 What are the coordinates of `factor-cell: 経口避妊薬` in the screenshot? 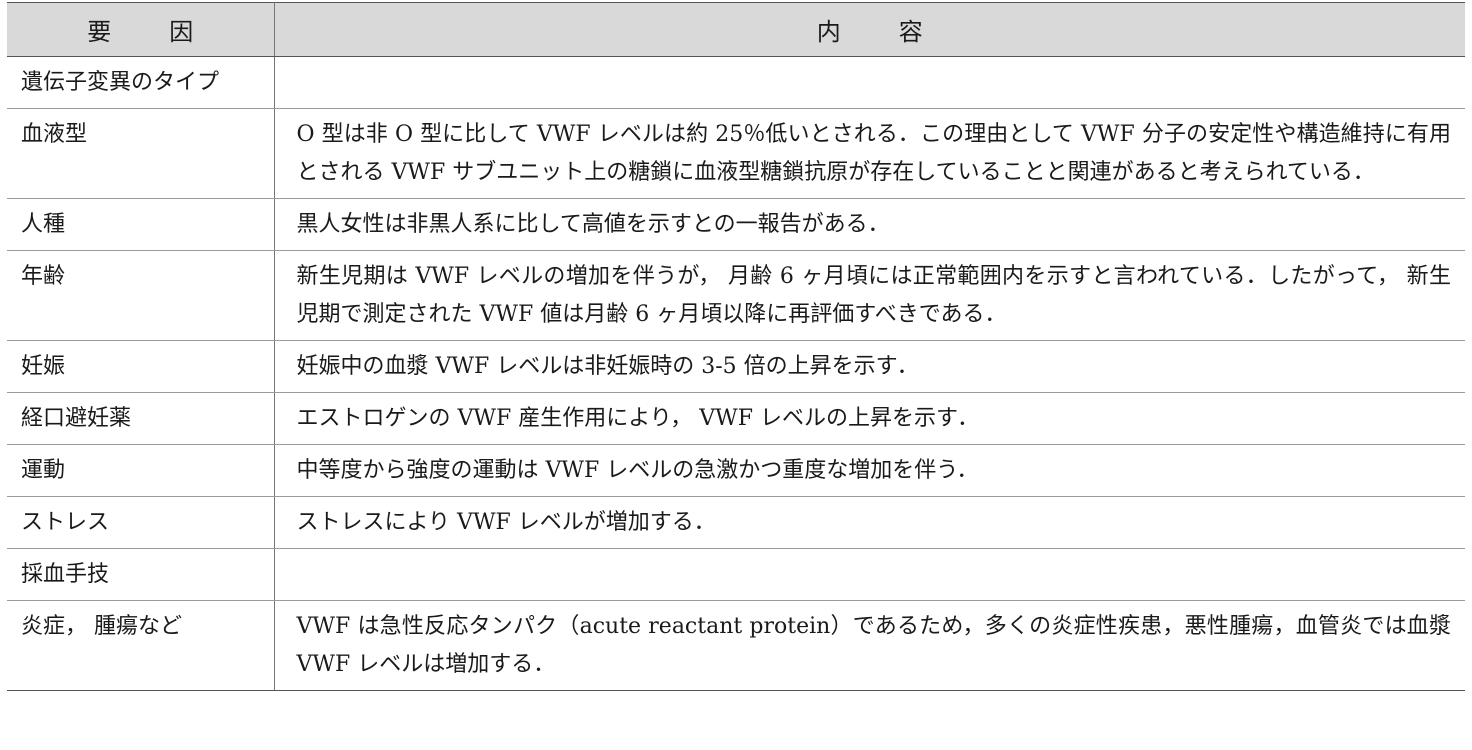 It's located at (141, 418).